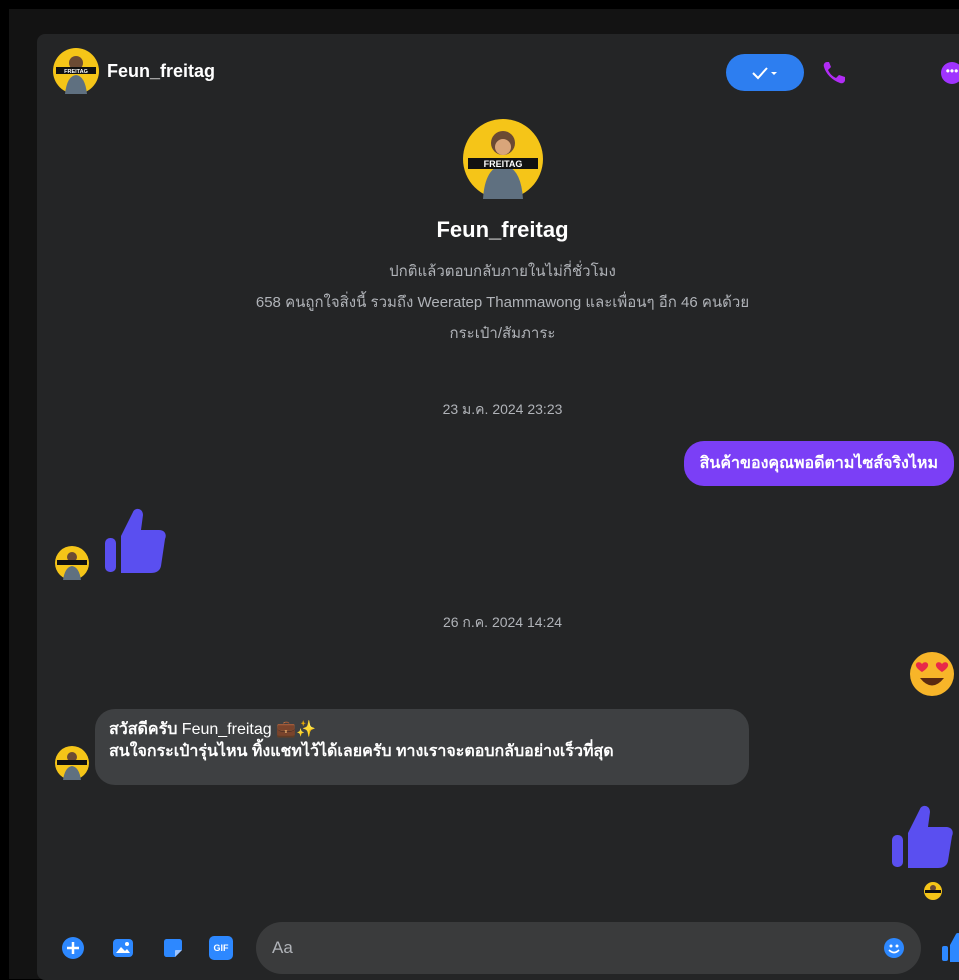 This screenshot has width=959, height=980. I want to click on profile-name: Feun_freitag, so click(502, 229).